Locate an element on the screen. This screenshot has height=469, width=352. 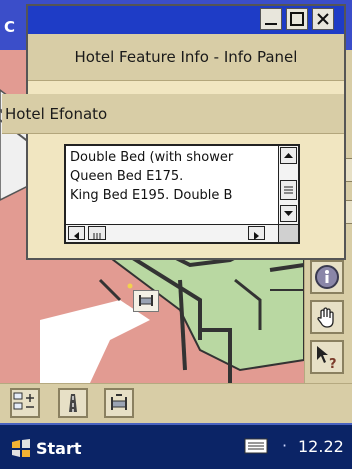
horizontal-scrollbar is located at coordinates (173, 233).